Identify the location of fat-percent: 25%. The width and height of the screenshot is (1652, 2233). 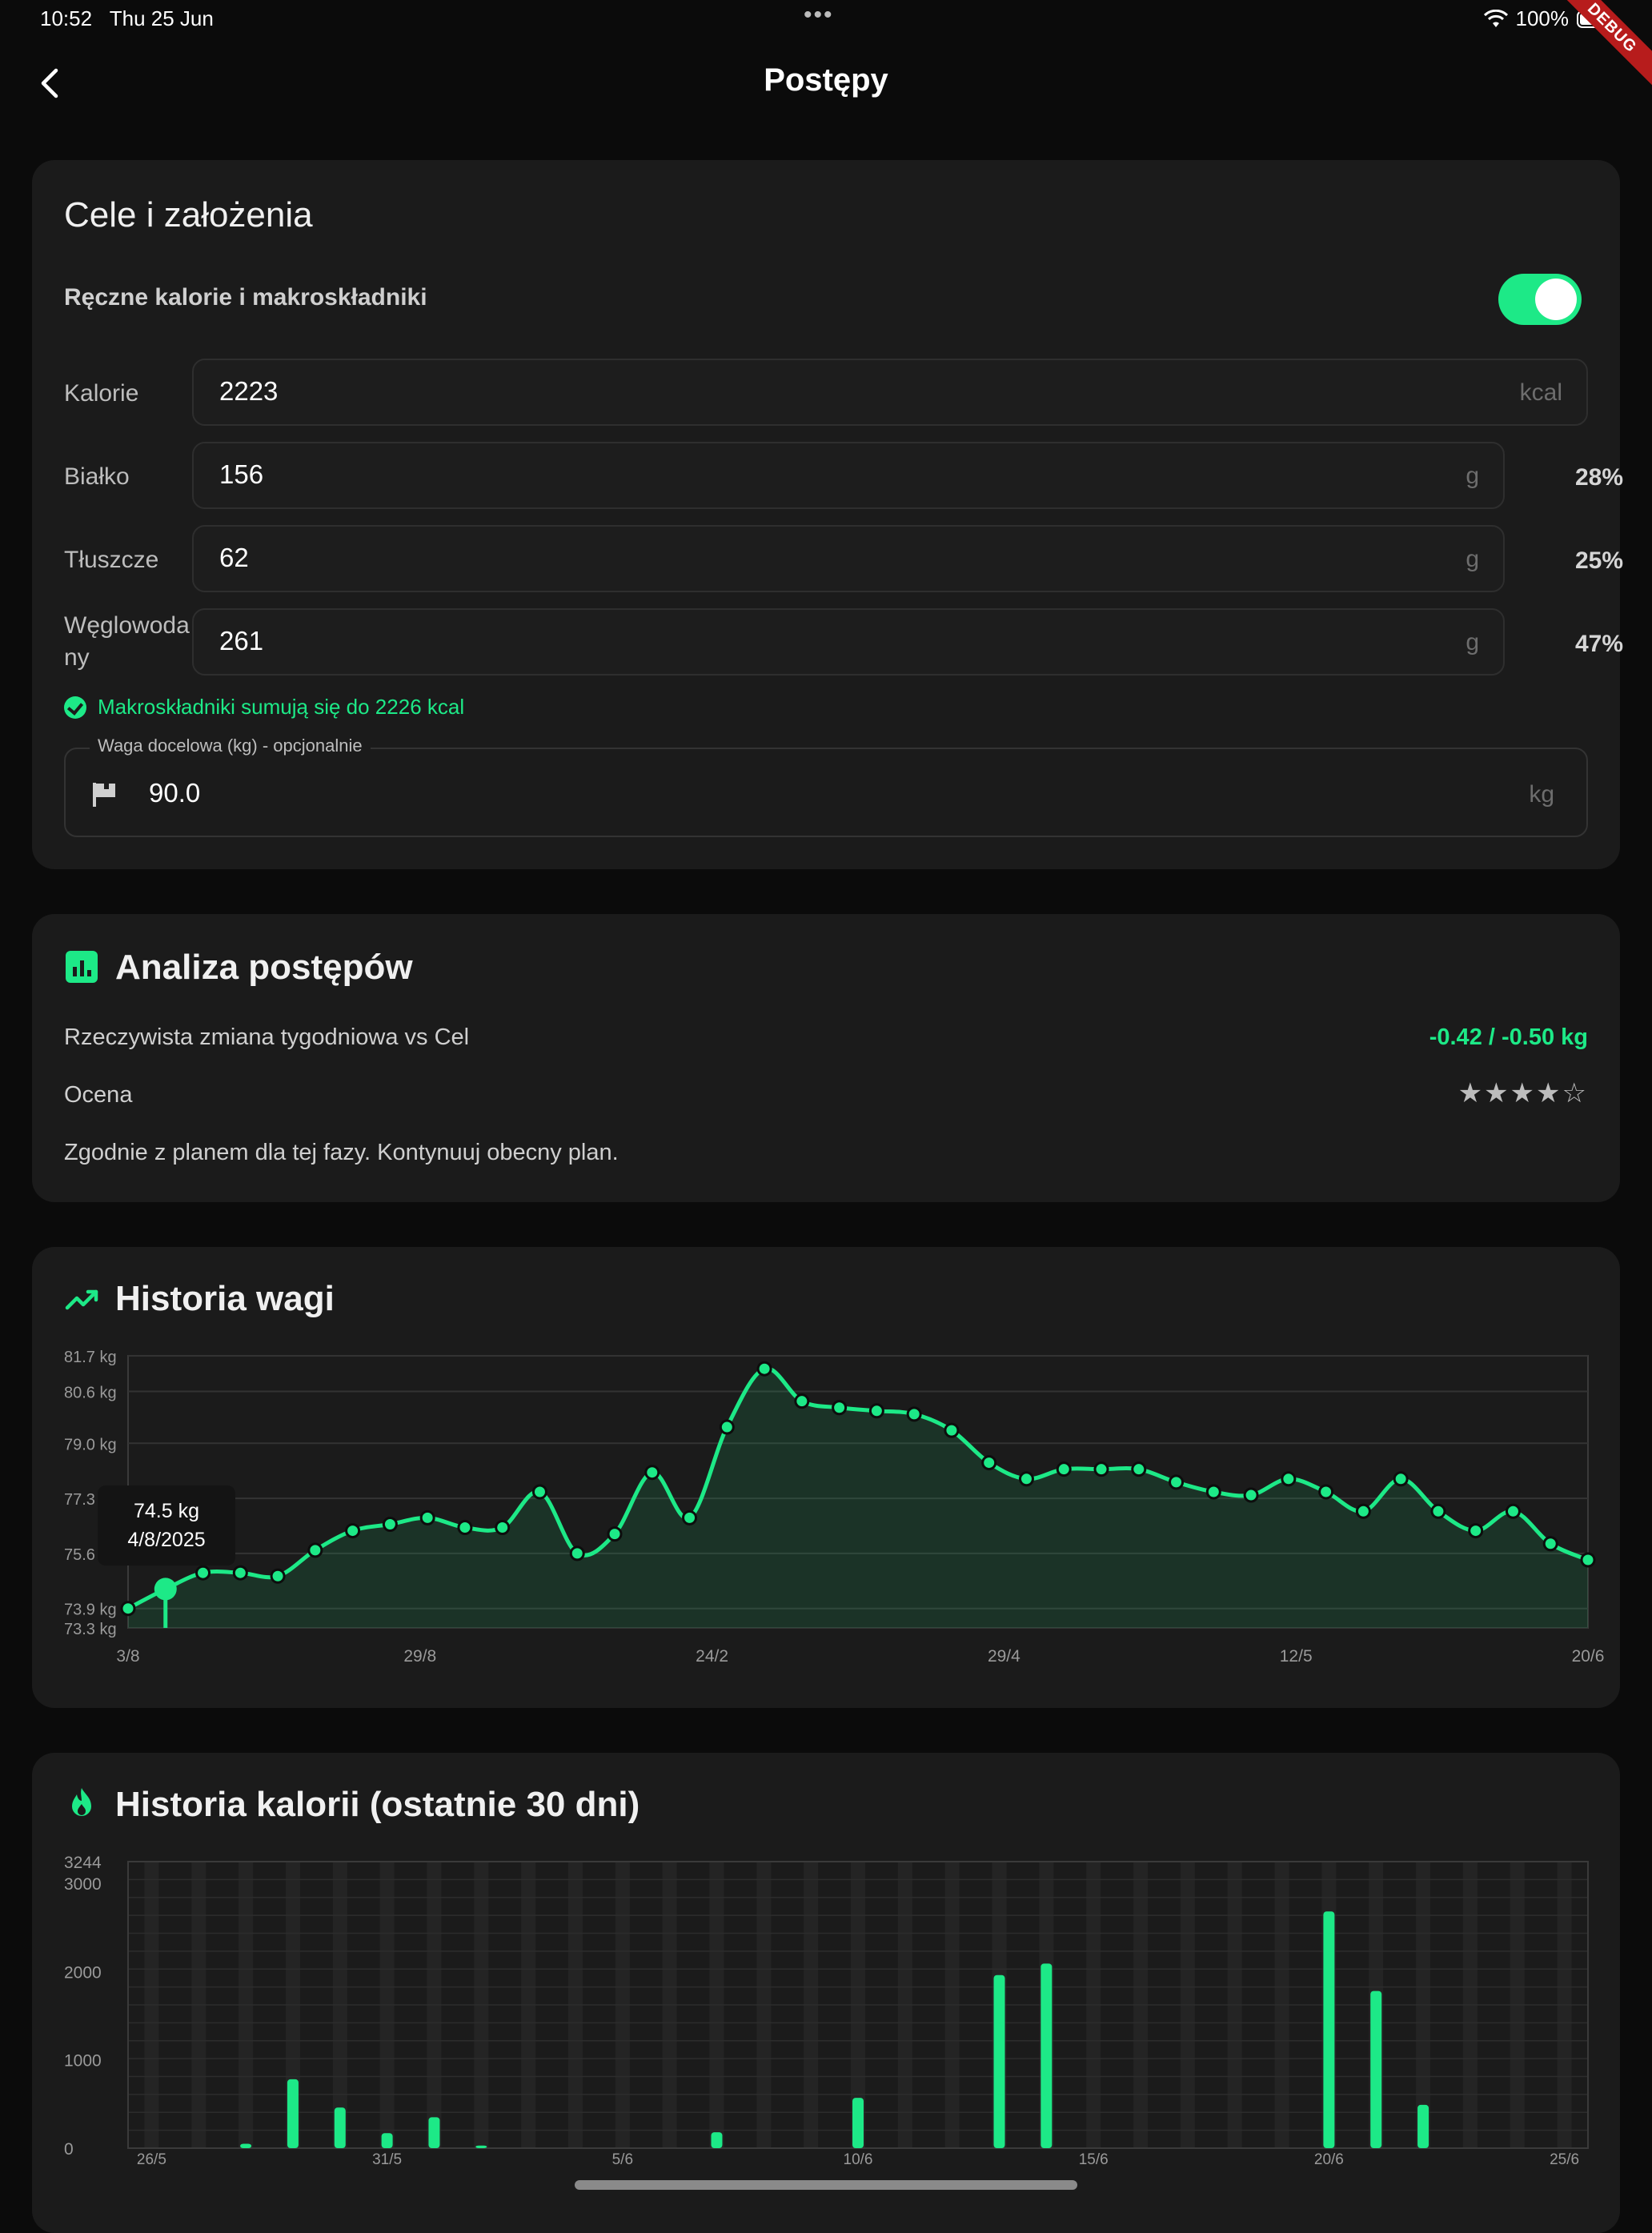
(1598, 560).